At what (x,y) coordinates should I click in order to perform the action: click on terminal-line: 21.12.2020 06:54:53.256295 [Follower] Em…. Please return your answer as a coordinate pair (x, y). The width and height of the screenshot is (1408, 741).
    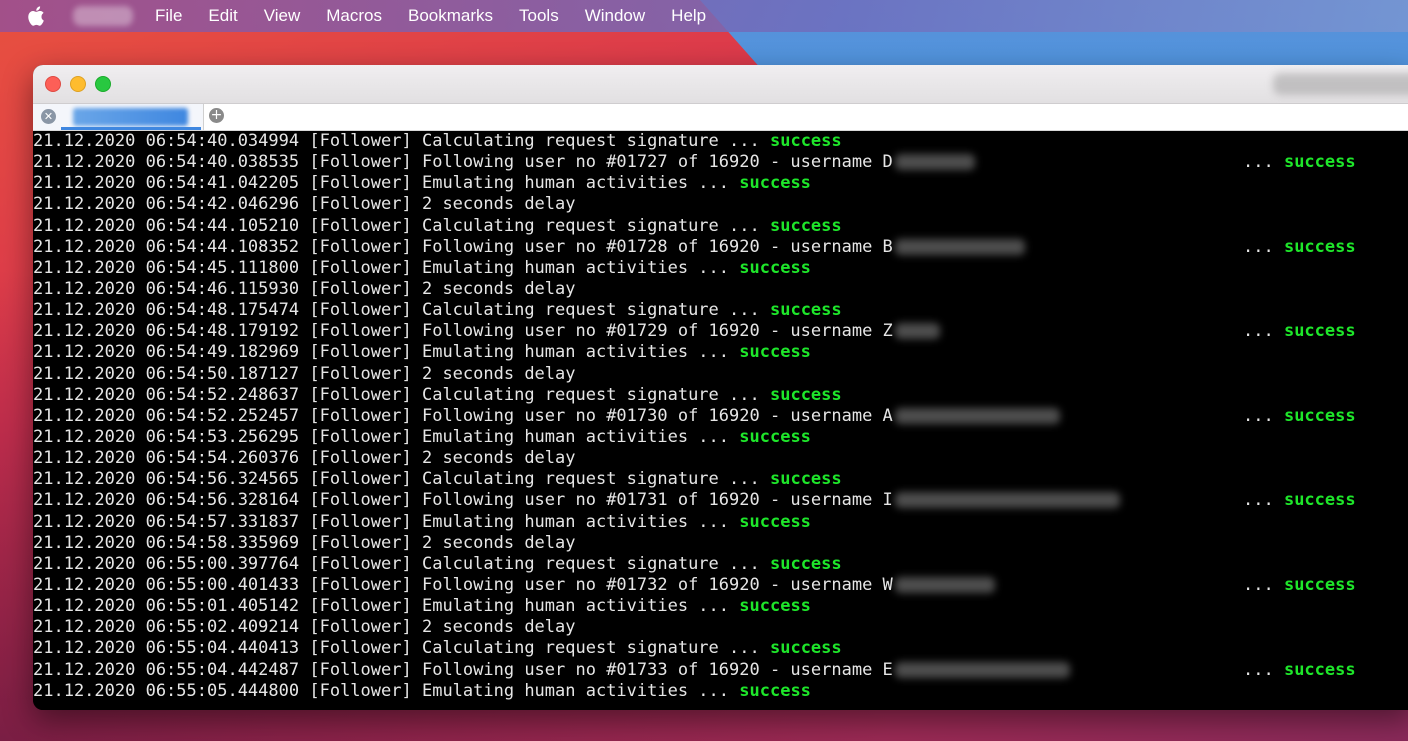
    Looking at the image, I should click on (720, 437).